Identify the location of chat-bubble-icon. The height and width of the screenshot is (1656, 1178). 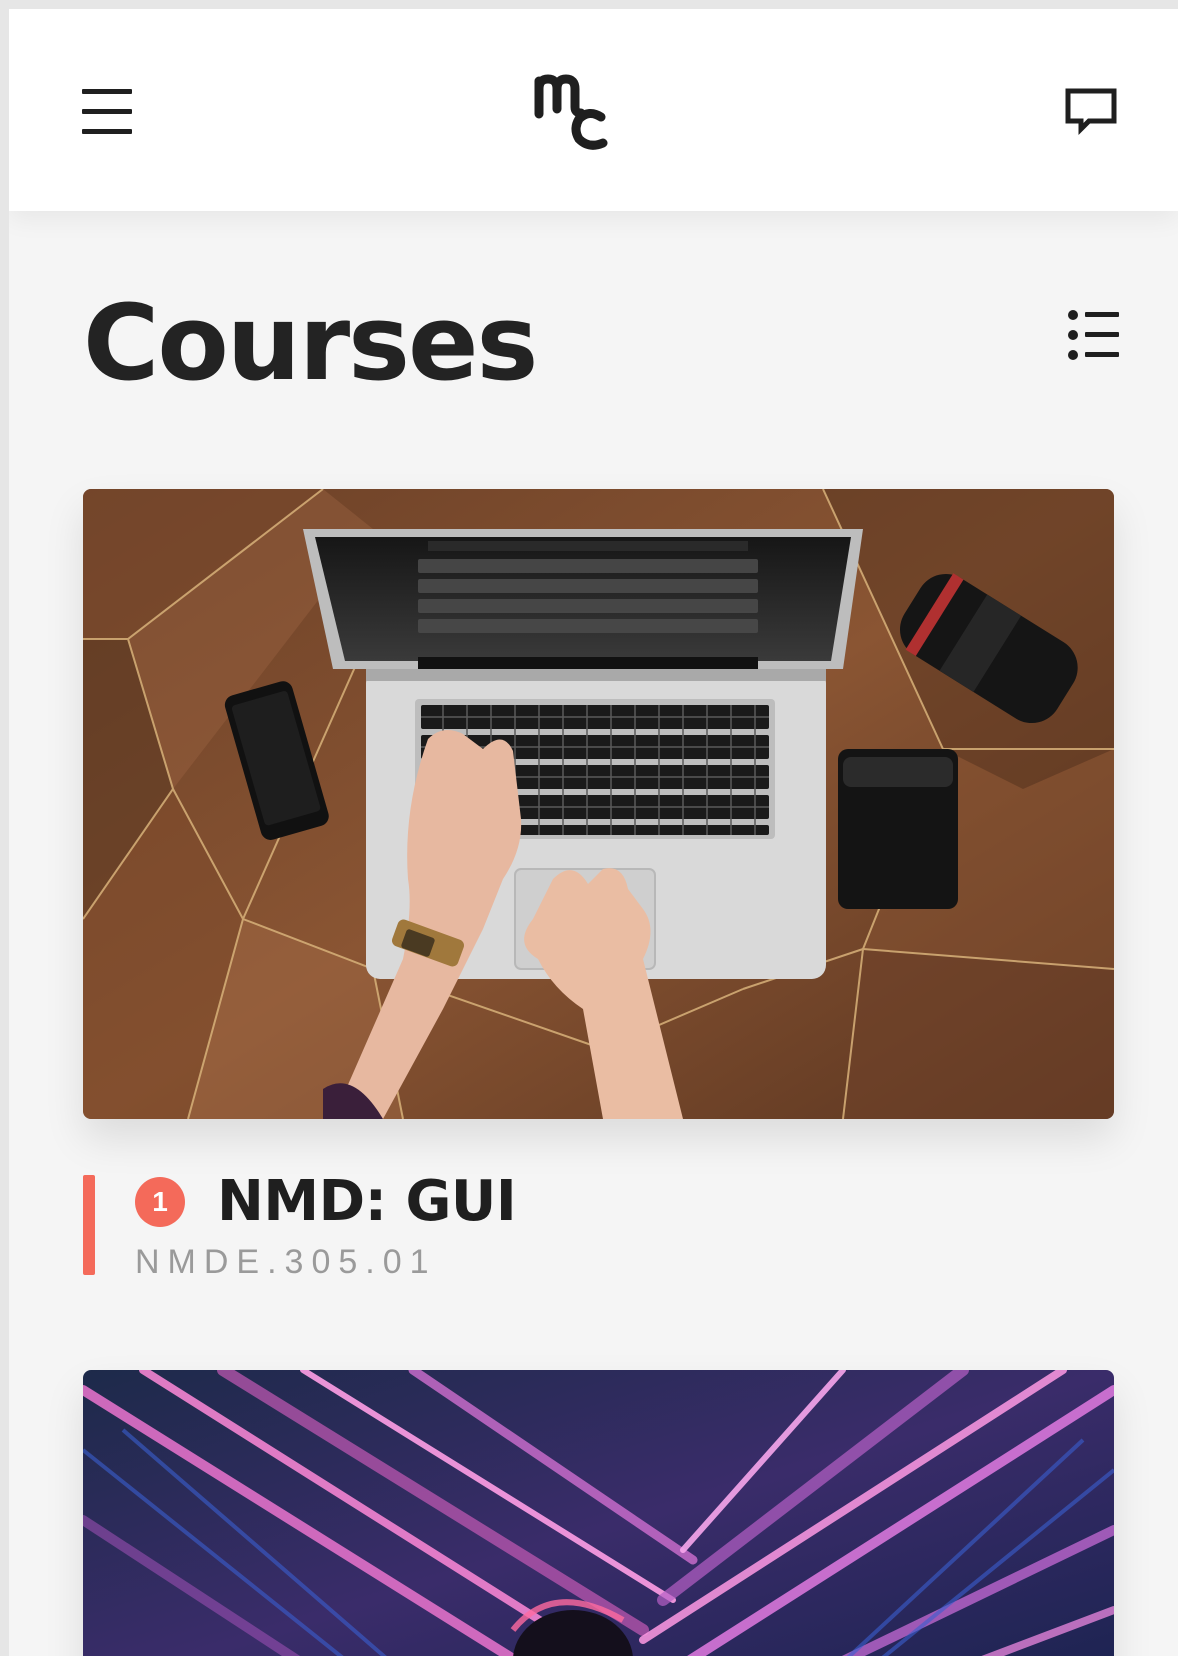
(1091, 113).